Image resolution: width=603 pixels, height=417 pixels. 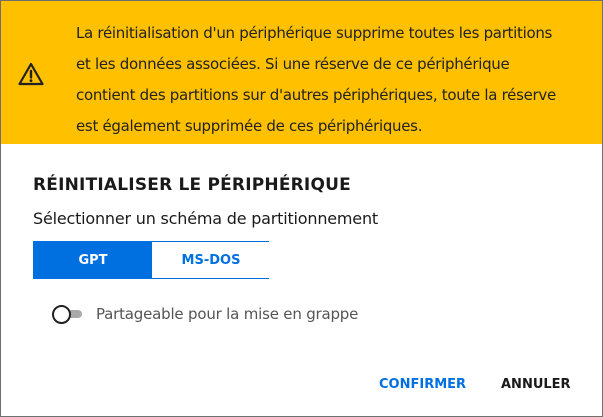 What do you see at coordinates (422, 384) in the screenshot?
I see `confirm-button: CONFIRMER` at bounding box center [422, 384].